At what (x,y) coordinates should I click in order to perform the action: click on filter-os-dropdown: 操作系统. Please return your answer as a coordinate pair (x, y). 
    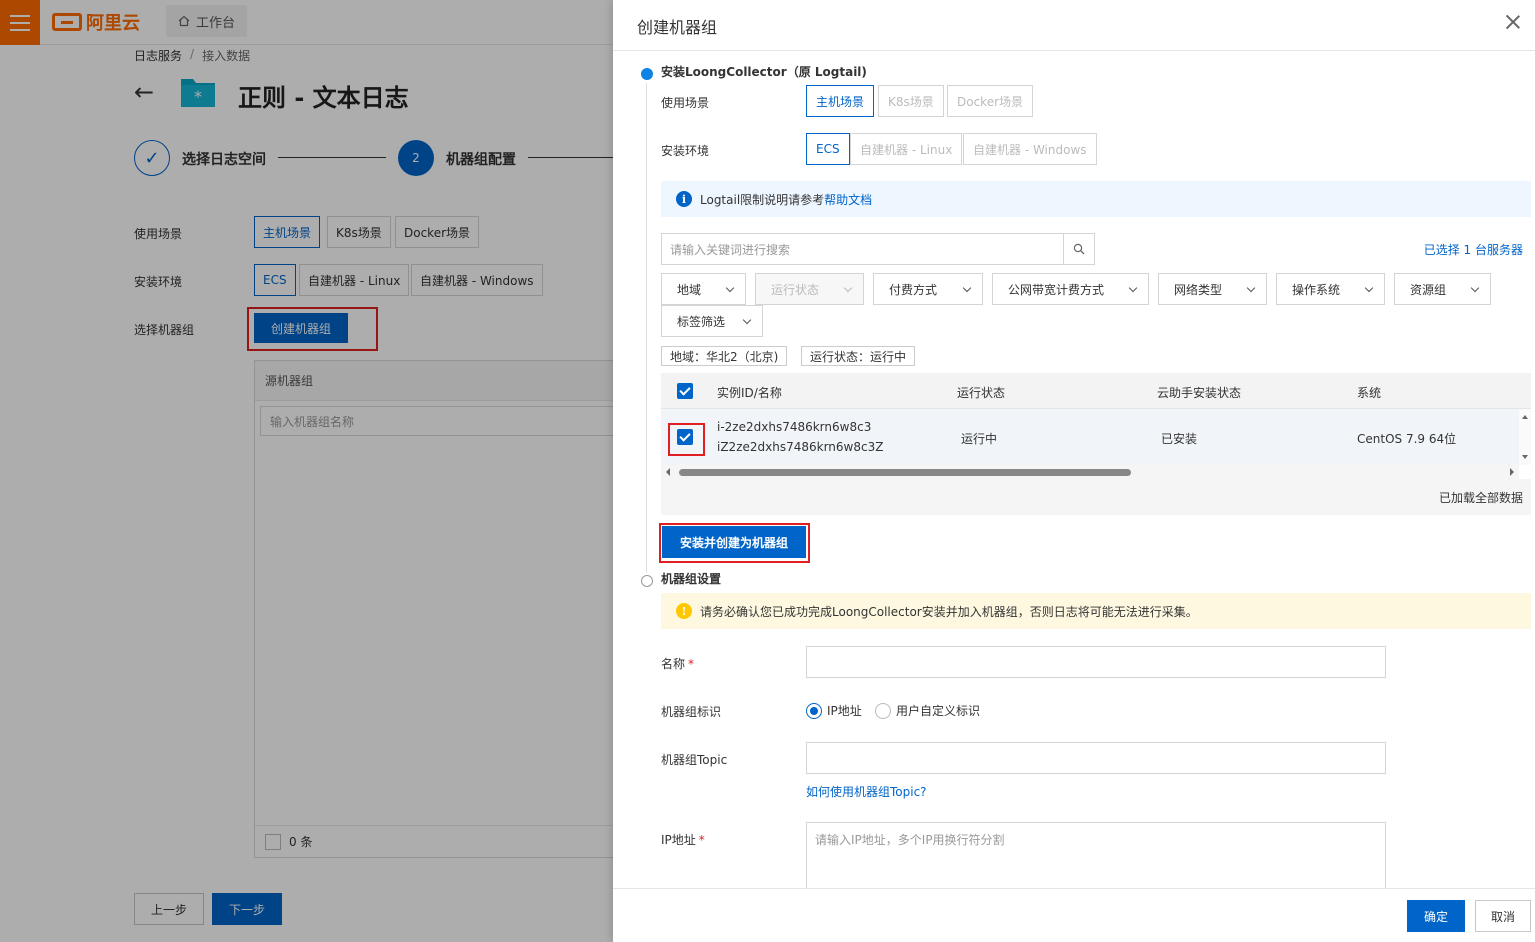
    Looking at the image, I should click on (1330, 289).